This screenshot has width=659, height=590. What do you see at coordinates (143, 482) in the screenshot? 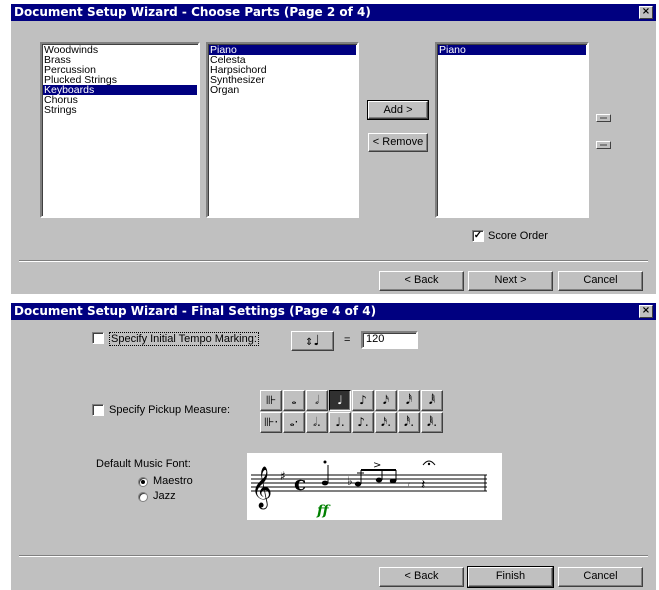
I see `maestro-radio` at bounding box center [143, 482].